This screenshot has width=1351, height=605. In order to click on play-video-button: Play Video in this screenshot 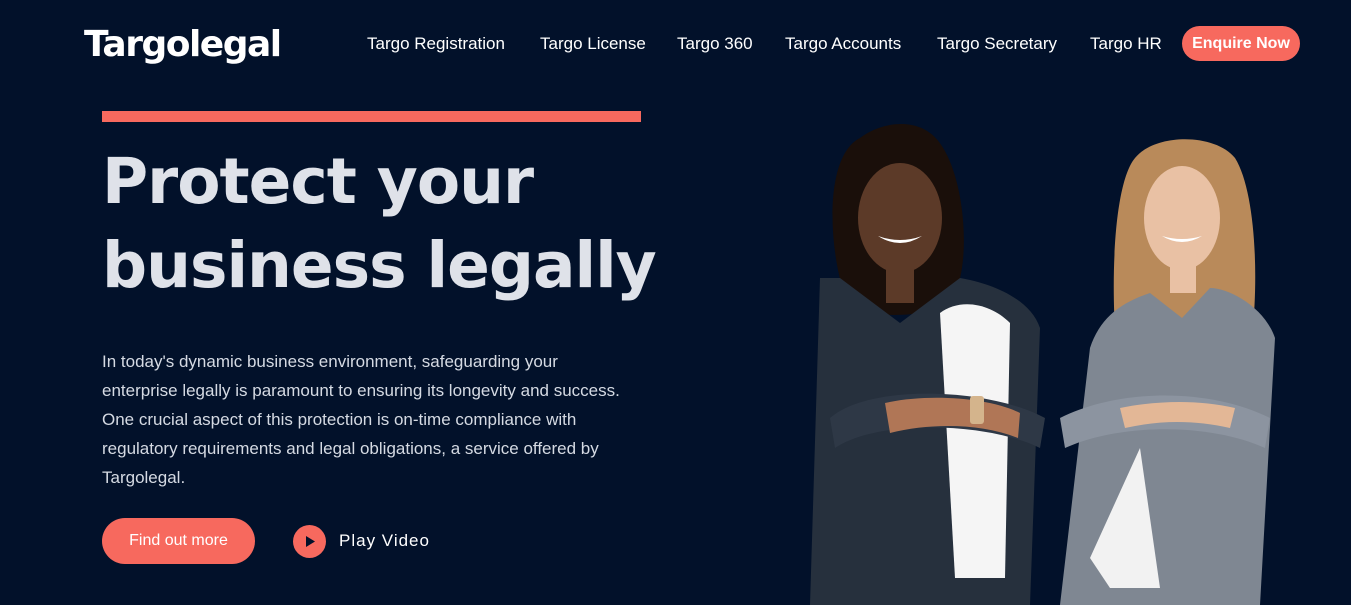, I will do `click(361, 541)`.